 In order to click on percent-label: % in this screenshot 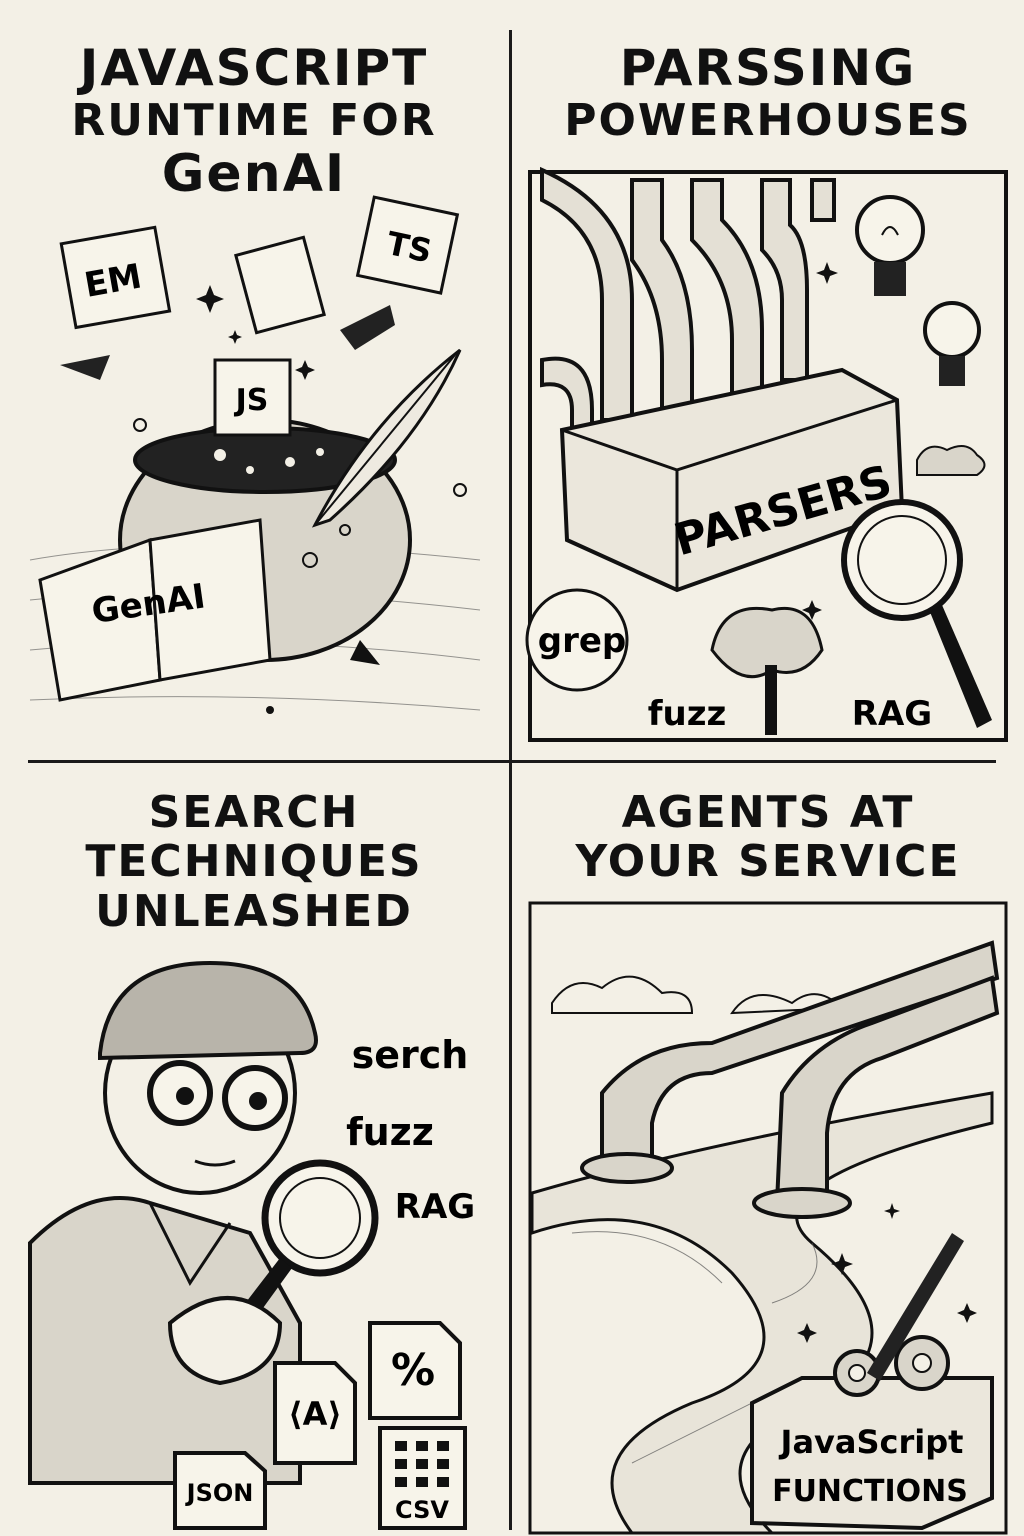, I will do `click(413, 1370)`.